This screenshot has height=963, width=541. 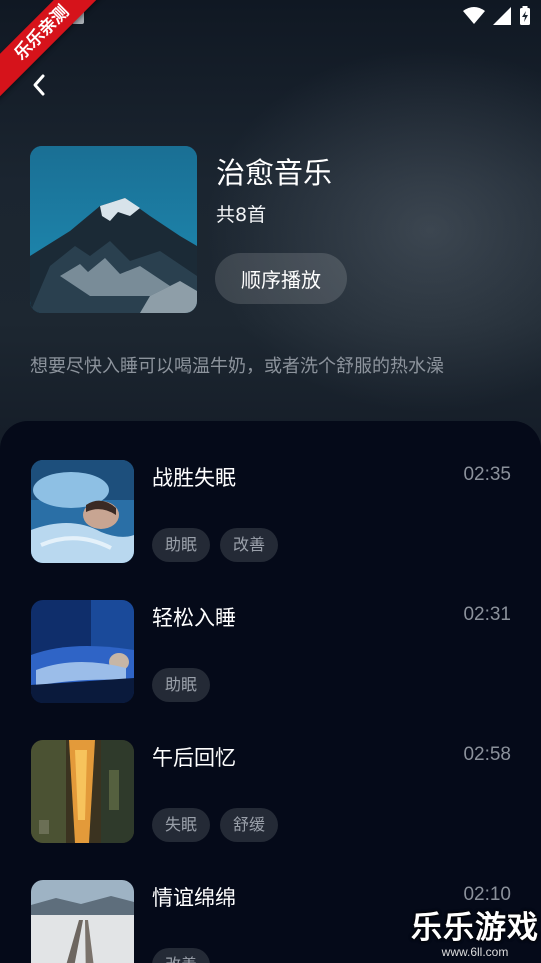 I want to click on chevron-left-icon, so click(x=39, y=85).